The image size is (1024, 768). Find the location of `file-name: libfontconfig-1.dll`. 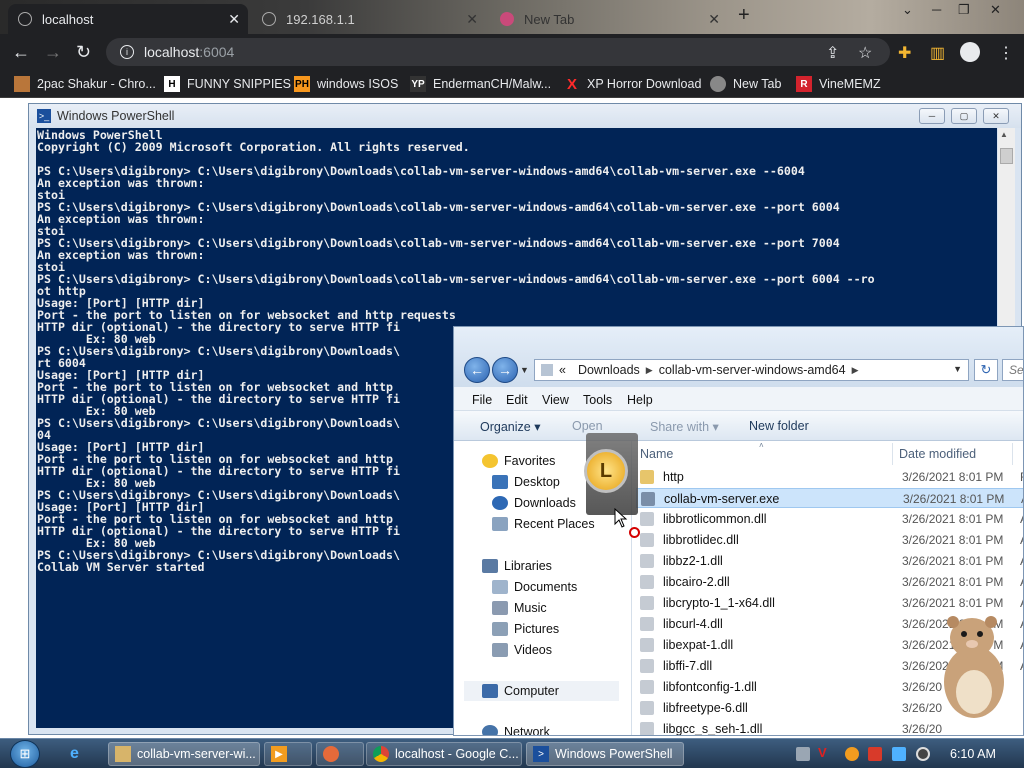

file-name: libfontconfig-1.dll is located at coordinates (710, 687).